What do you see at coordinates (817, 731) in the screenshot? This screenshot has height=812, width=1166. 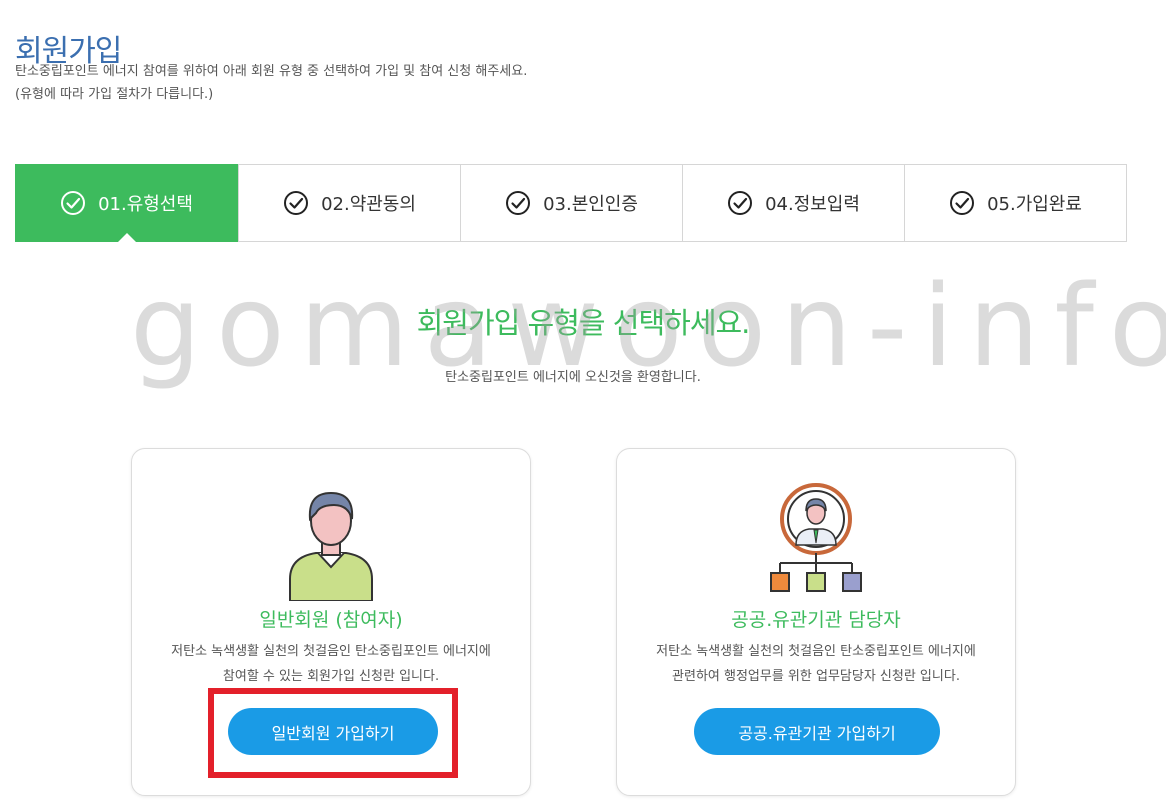 I see `public-institution-join-button: 공공.유관기관 가입하기` at bounding box center [817, 731].